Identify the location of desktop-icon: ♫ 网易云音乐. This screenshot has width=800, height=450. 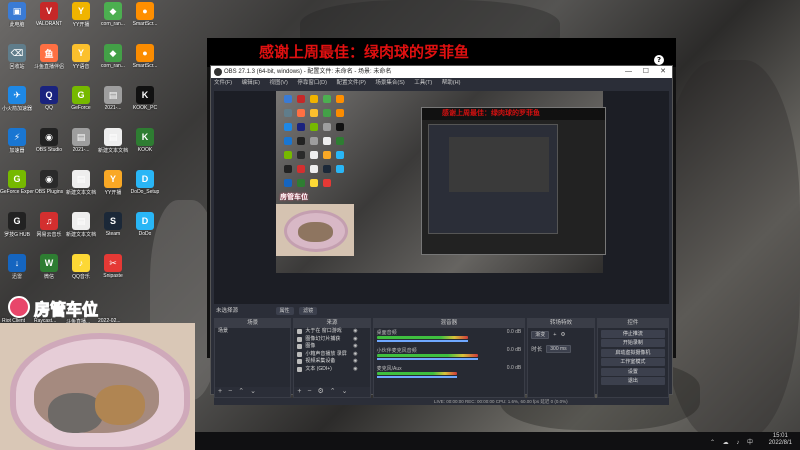
(49, 227).